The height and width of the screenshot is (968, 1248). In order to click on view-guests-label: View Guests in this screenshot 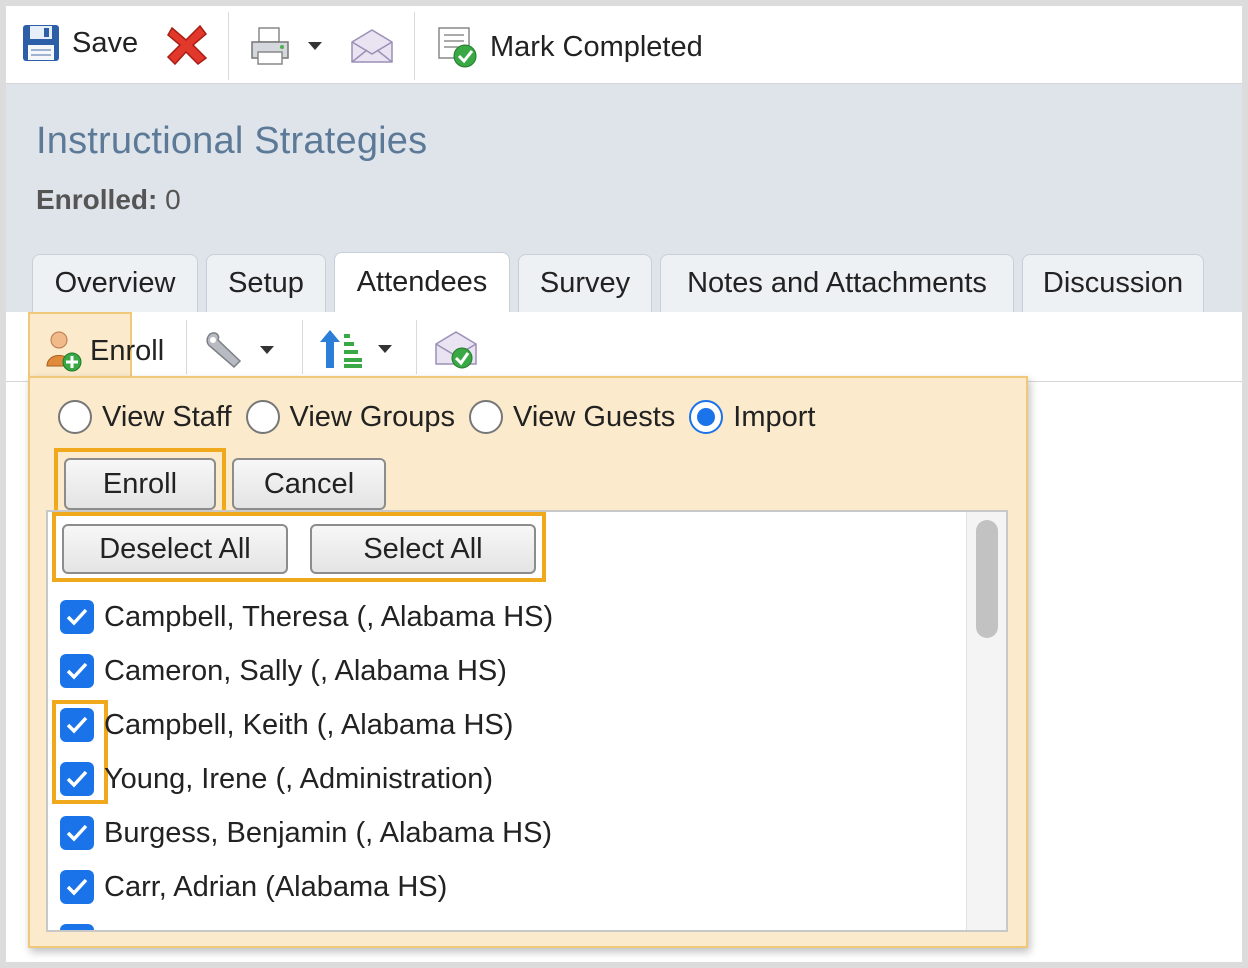, I will do `click(594, 416)`.